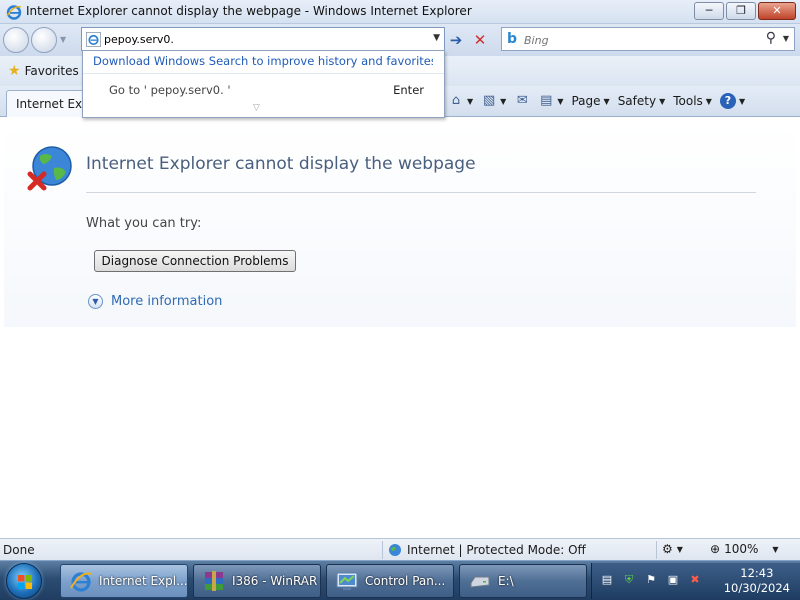  I want to click on close-button: ✕, so click(777, 11).